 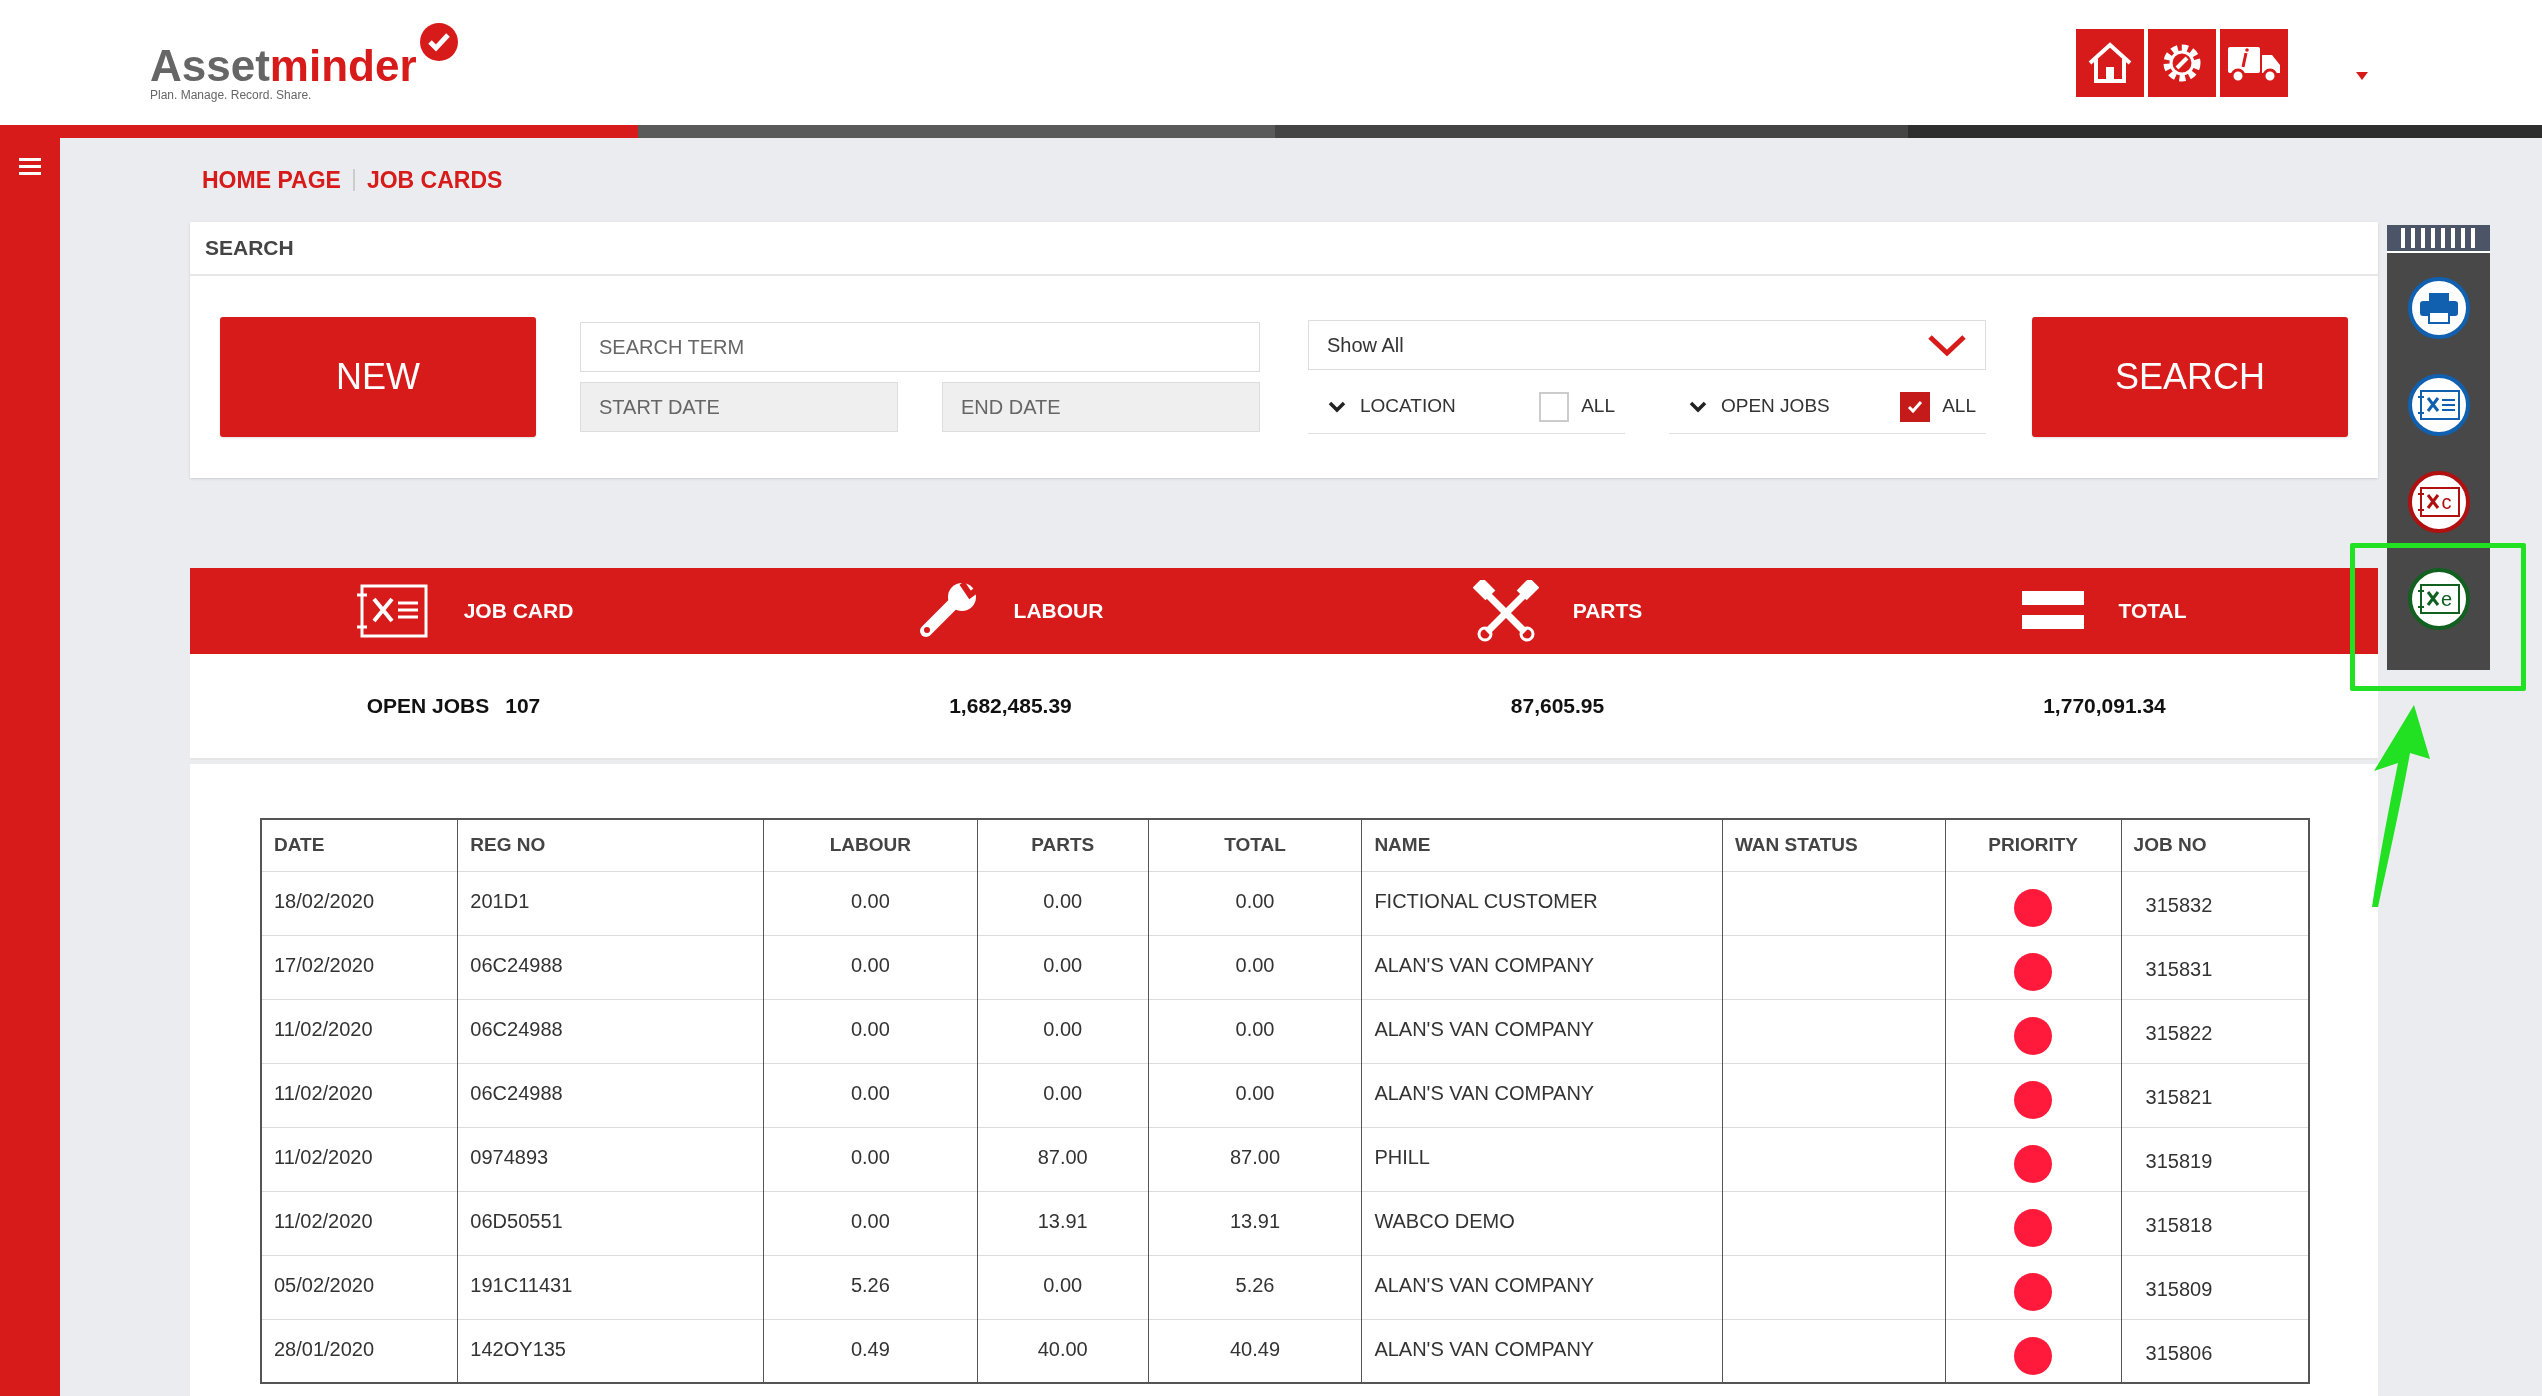 I want to click on table-cell: 0974893, so click(x=610, y=1159).